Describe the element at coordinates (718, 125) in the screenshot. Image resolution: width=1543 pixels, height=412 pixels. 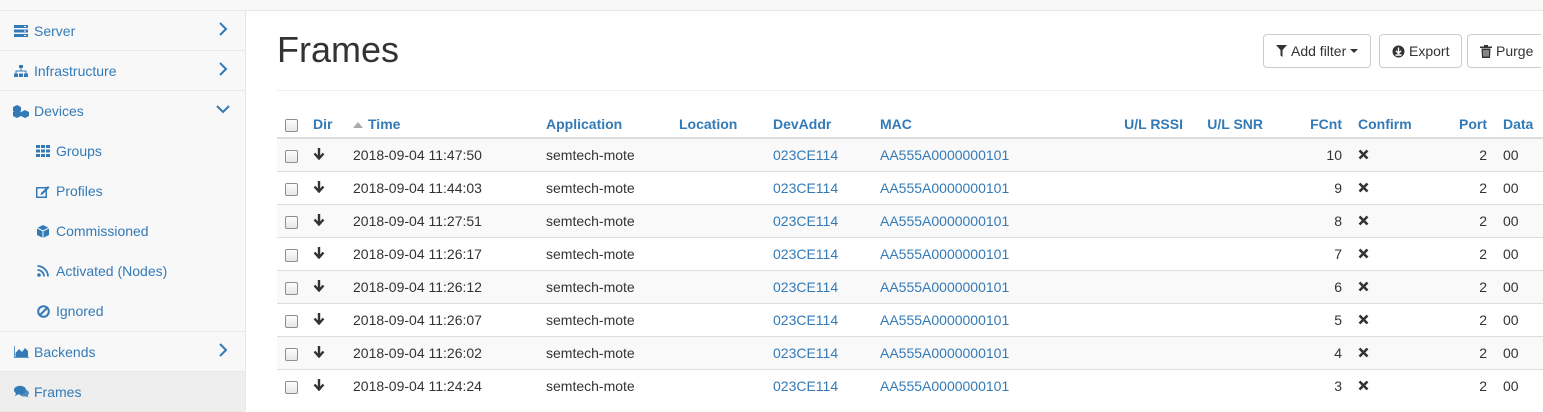
I see `column-header-location: Location` at that location.